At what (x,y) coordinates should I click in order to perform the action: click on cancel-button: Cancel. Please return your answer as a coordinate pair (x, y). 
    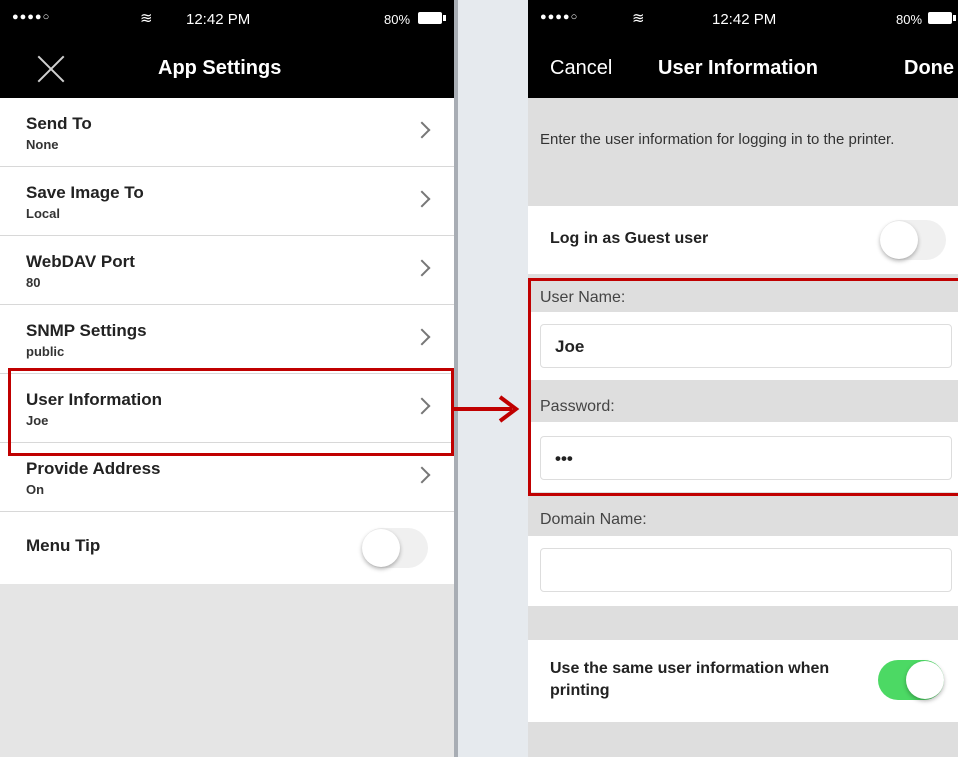
    Looking at the image, I should click on (581, 68).